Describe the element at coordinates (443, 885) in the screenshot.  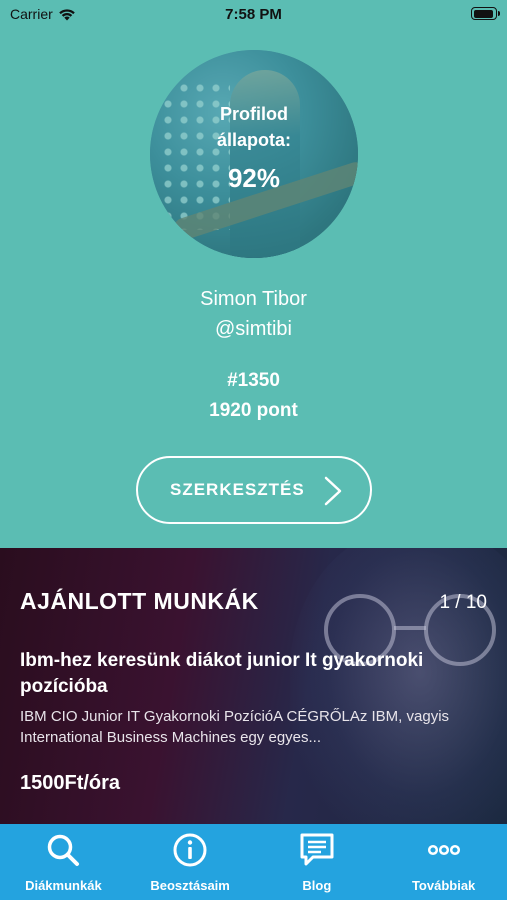
I see `tab-label: Továbbiak` at that location.